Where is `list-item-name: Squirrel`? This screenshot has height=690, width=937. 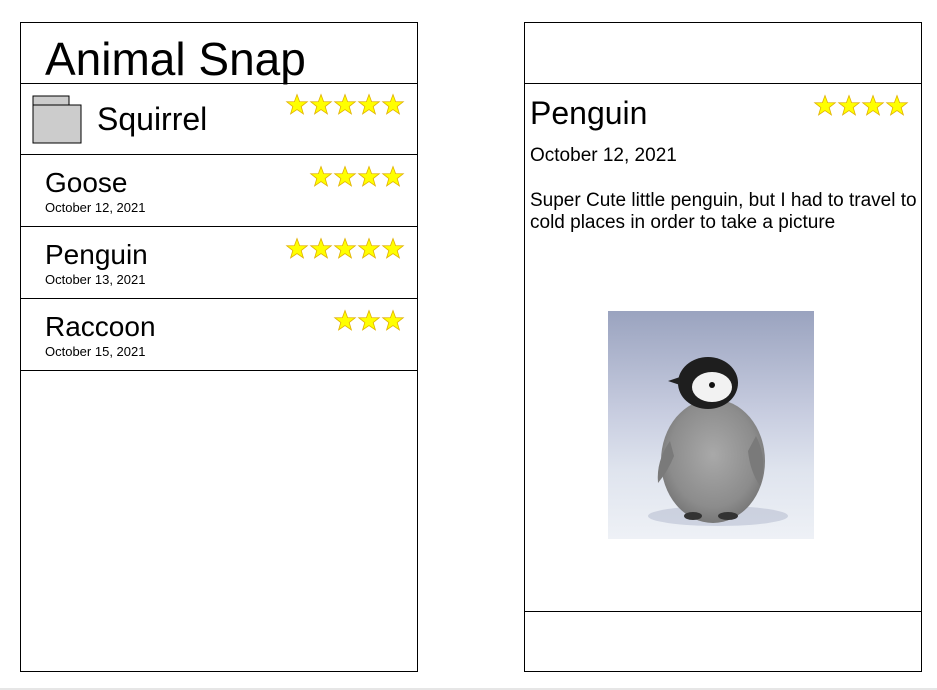 list-item-name: Squirrel is located at coordinates (152, 119).